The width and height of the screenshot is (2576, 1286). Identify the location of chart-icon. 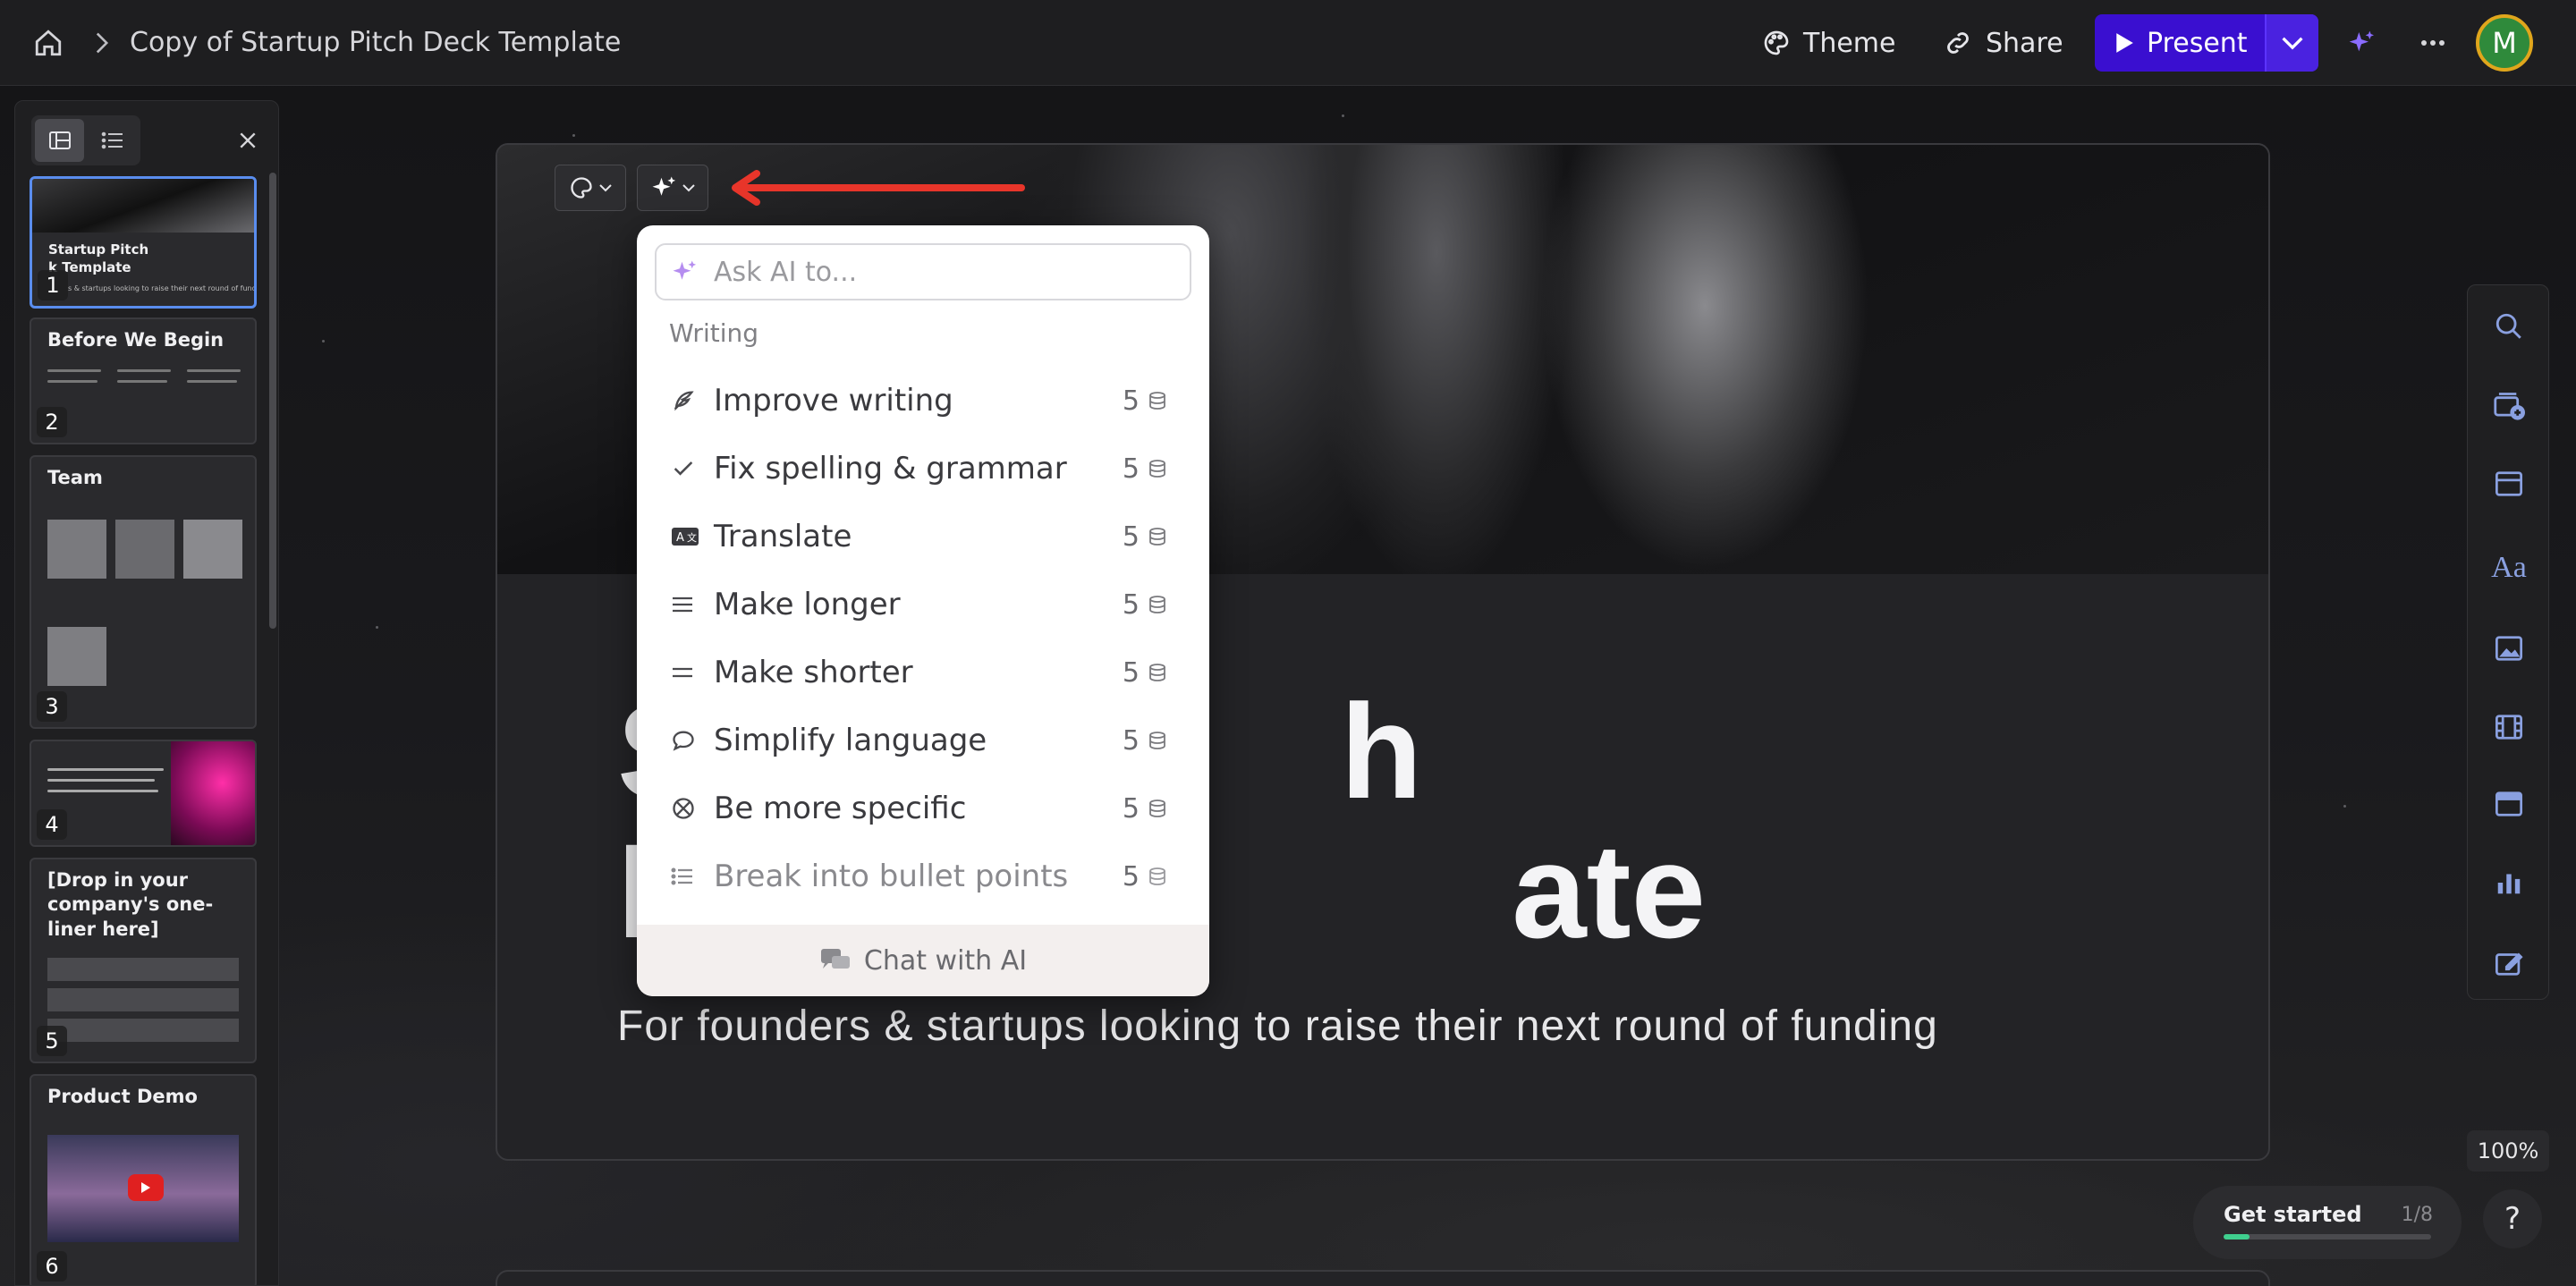
(2509, 882).